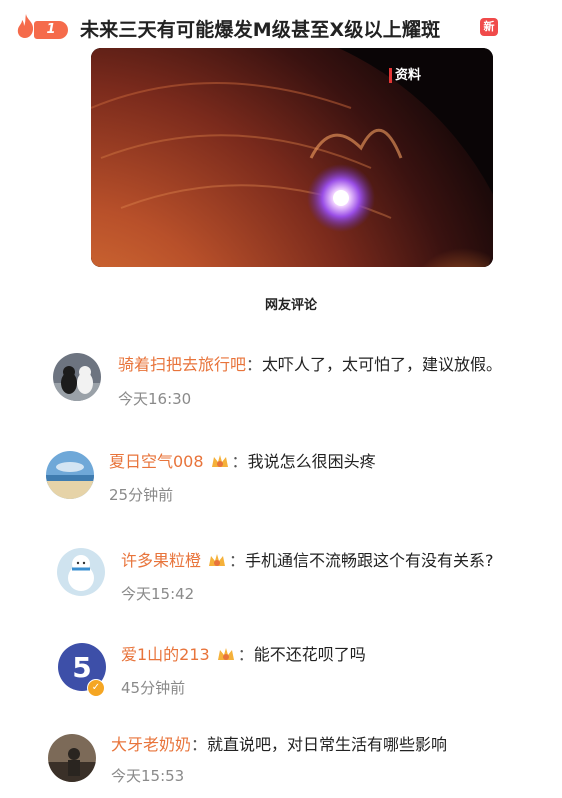  Describe the element at coordinates (161, 560) in the screenshot. I see `comment-username: 许多果粒橙` at that location.